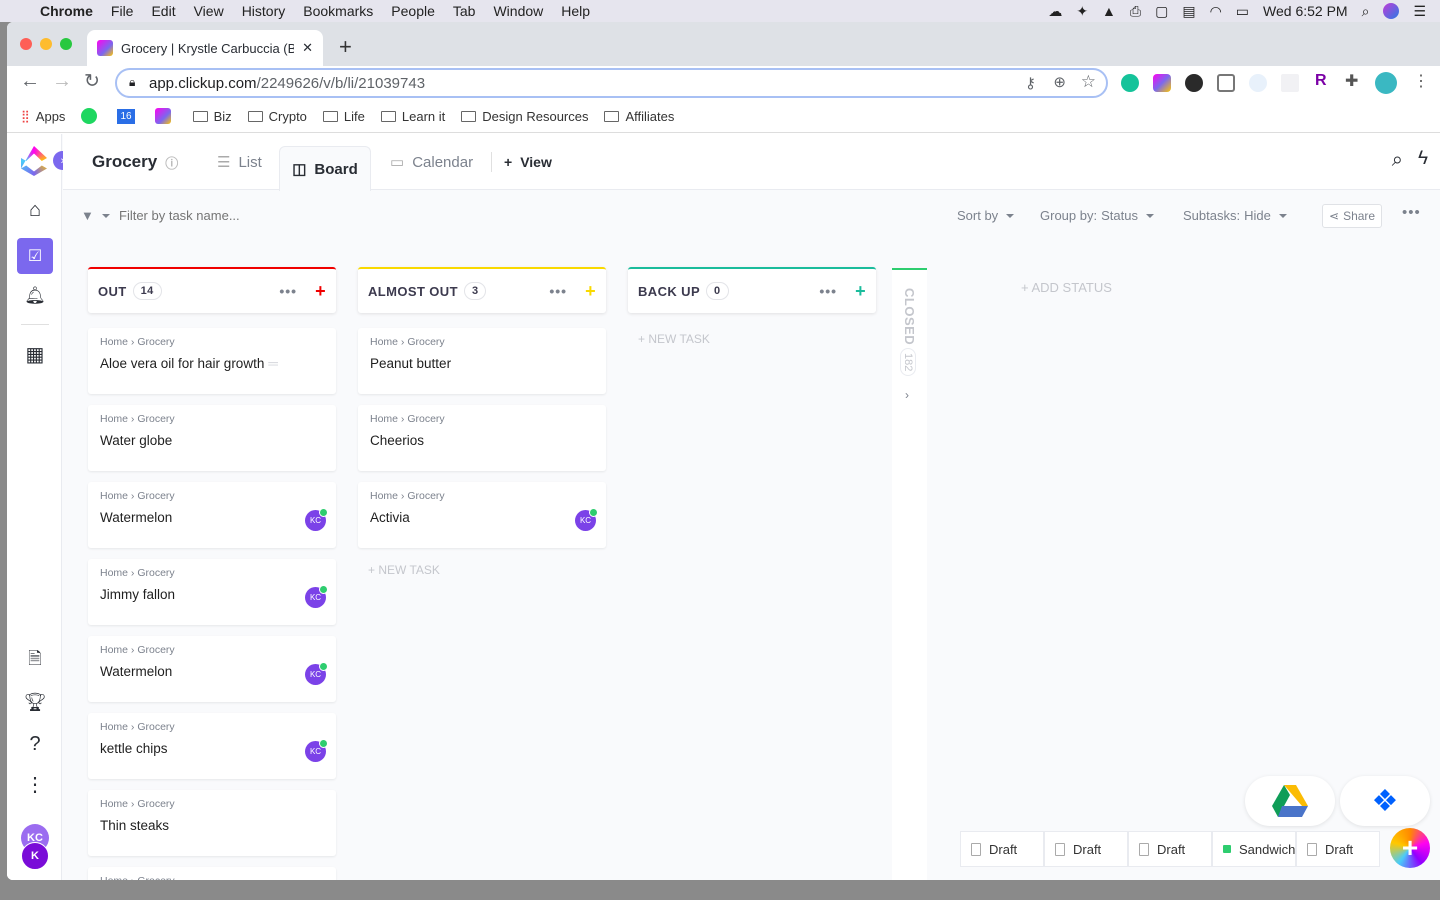 This screenshot has width=1440, height=900. Describe the element at coordinates (1419, 11) in the screenshot. I see `notification-center-icon: ☰` at that location.